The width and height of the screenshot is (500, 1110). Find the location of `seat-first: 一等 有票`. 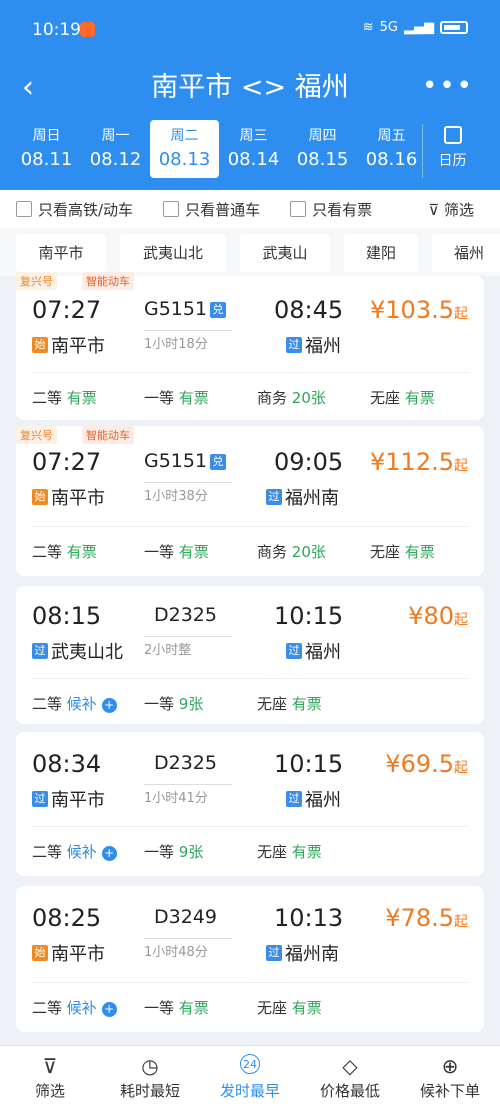

seat-first: 一等 有票 is located at coordinates (176, 1008).